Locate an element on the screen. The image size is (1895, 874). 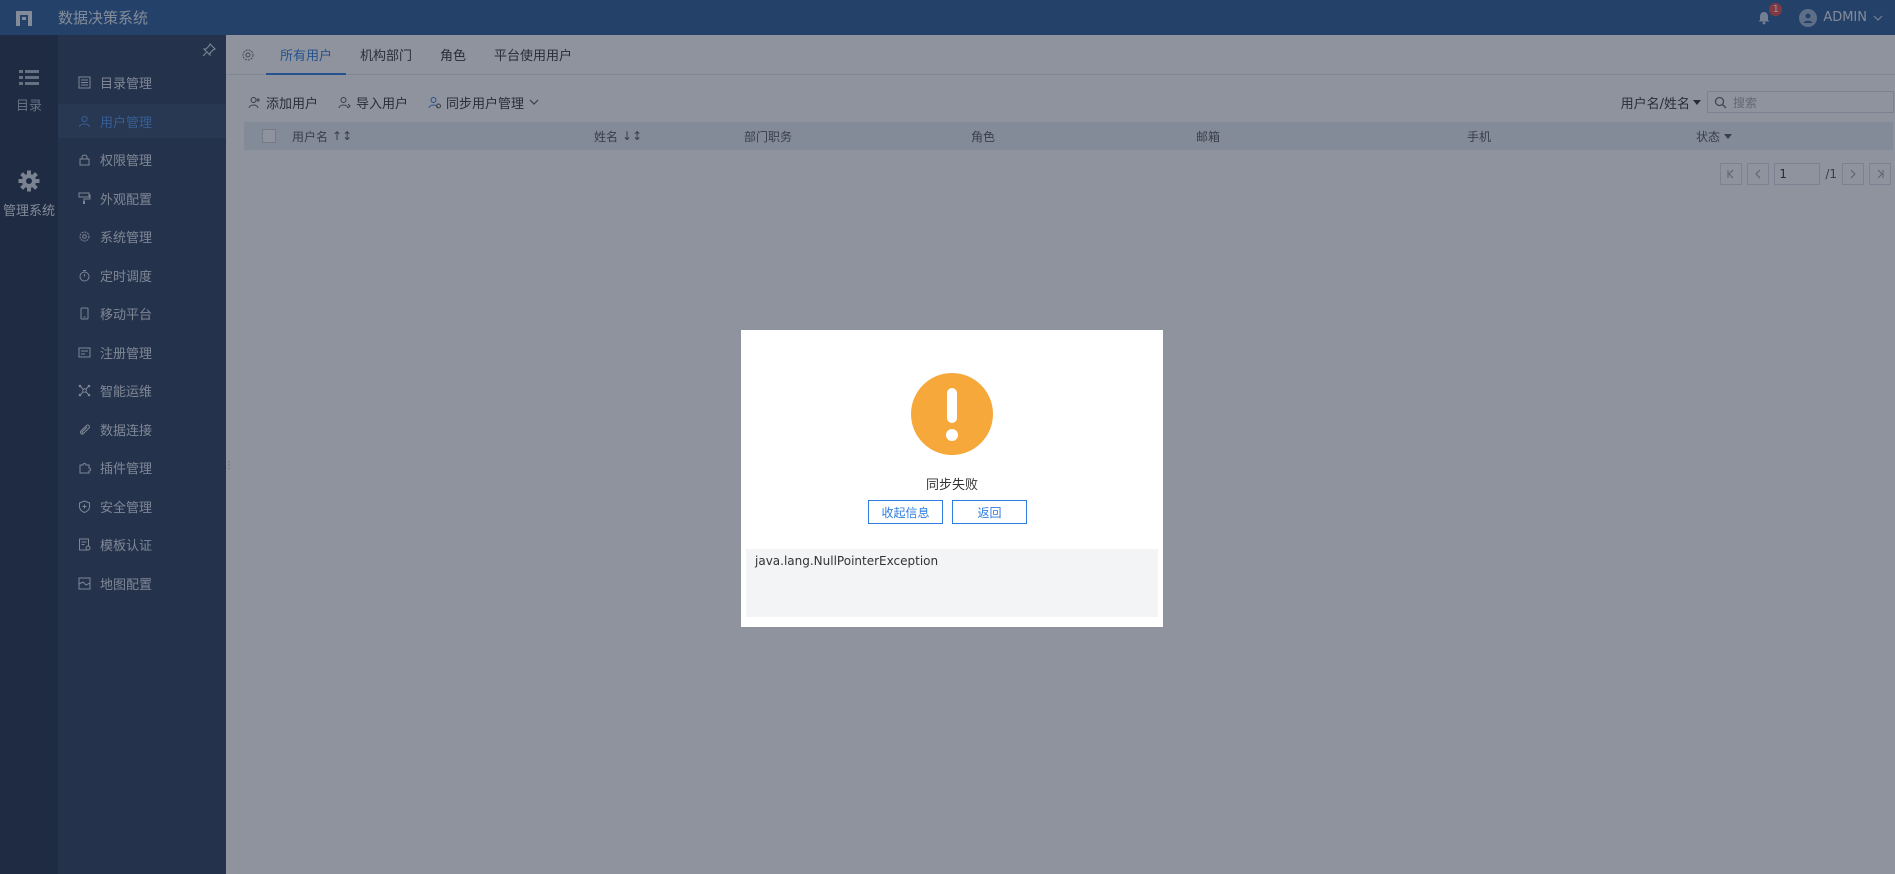
dialog-title: 同步失败 is located at coordinates (951, 485).